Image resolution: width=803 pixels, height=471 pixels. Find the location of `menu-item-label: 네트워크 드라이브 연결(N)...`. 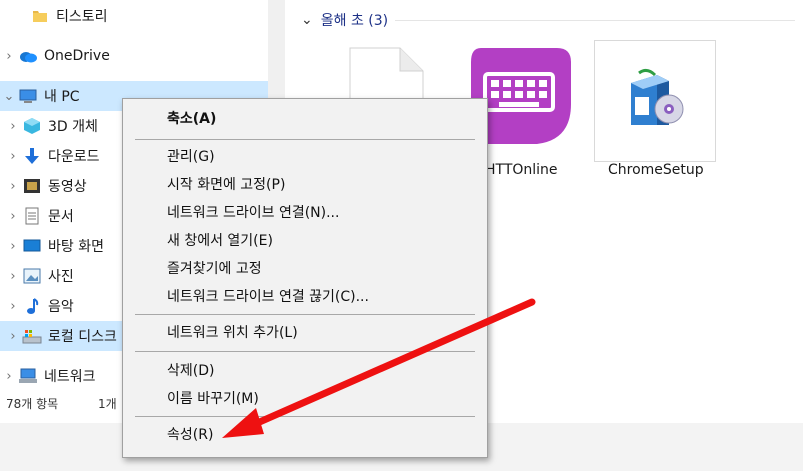

menu-item-label: 네트워크 드라이브 연결(N)... is located at coordinates (253, 213).